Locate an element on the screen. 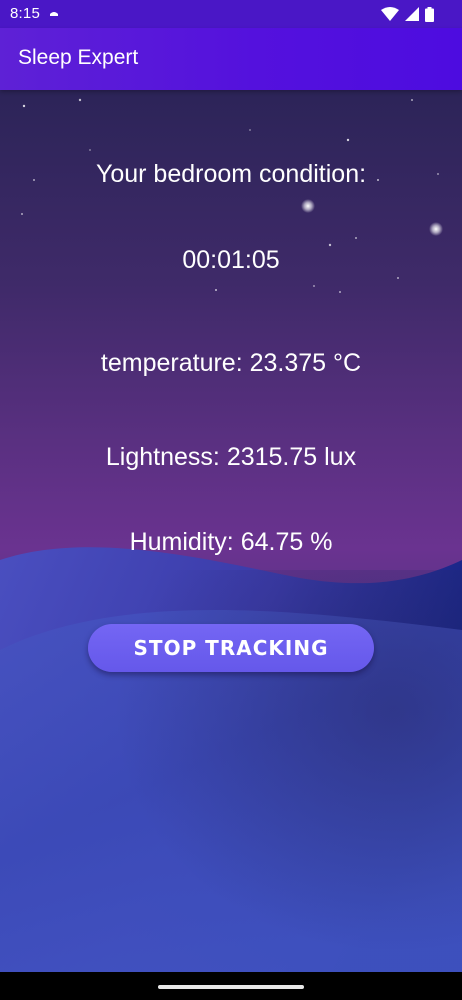 The image size is (462, 1000). humidity-reading: Humidity: 64.75 % is located at coordinates (231, 542).